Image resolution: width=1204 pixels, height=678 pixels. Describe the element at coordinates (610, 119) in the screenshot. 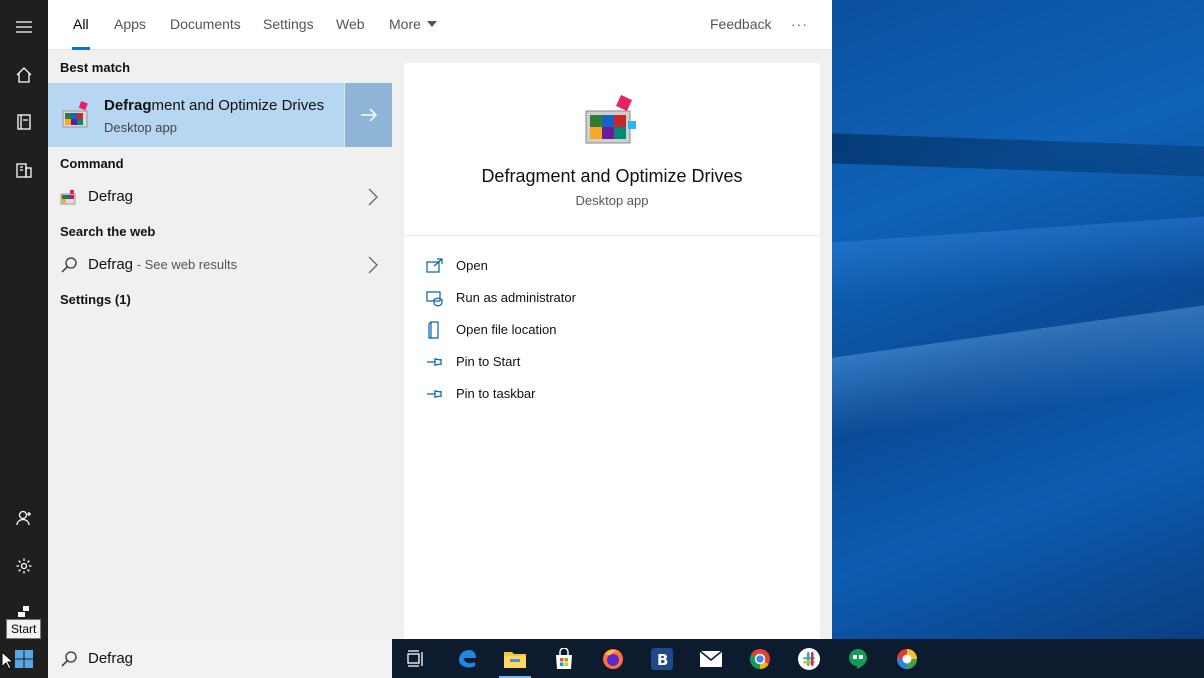

I see `defrag-large-icon` at that location.